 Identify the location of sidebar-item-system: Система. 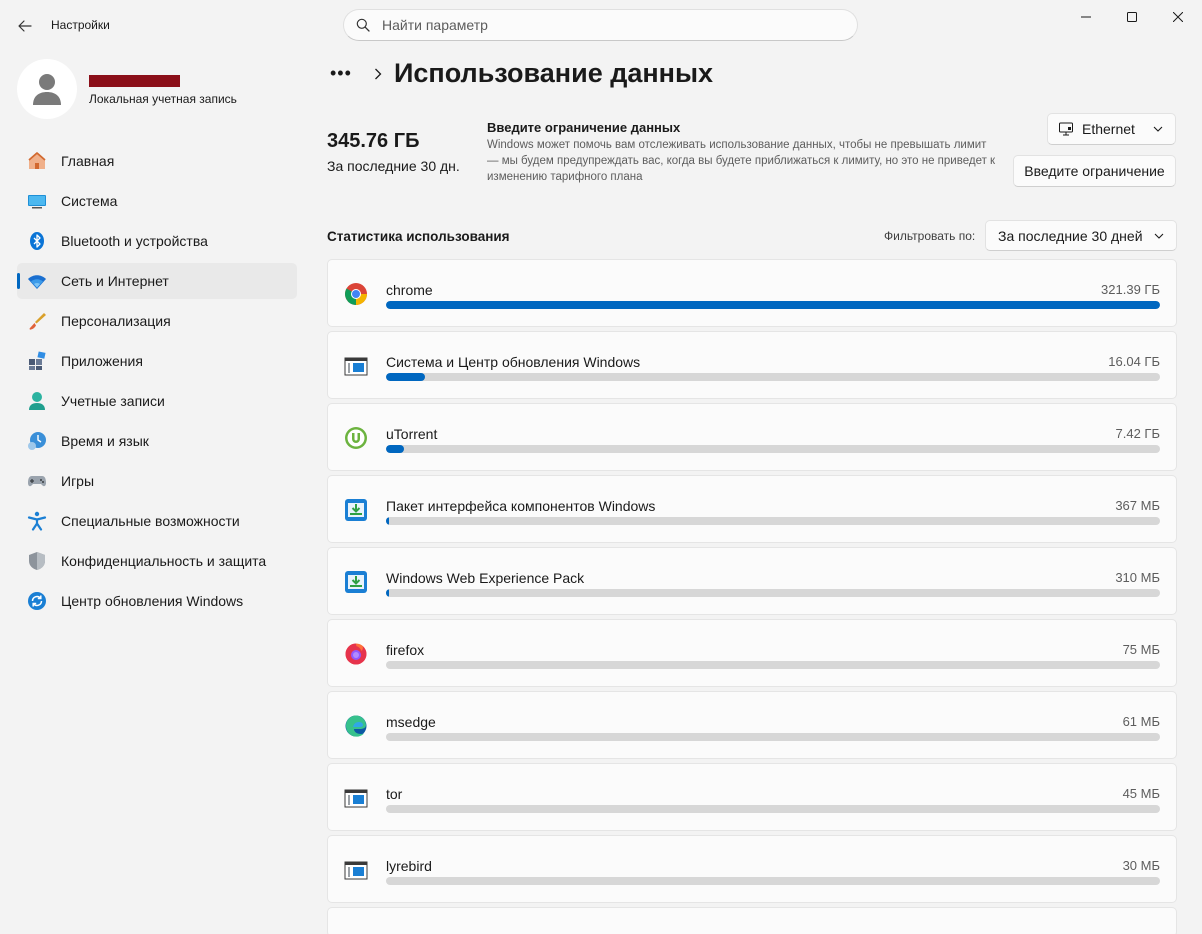
(157, 201).